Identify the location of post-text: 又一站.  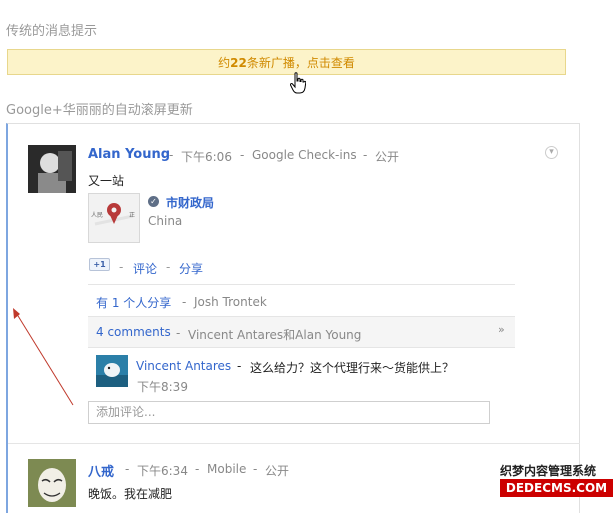
(106, 181).